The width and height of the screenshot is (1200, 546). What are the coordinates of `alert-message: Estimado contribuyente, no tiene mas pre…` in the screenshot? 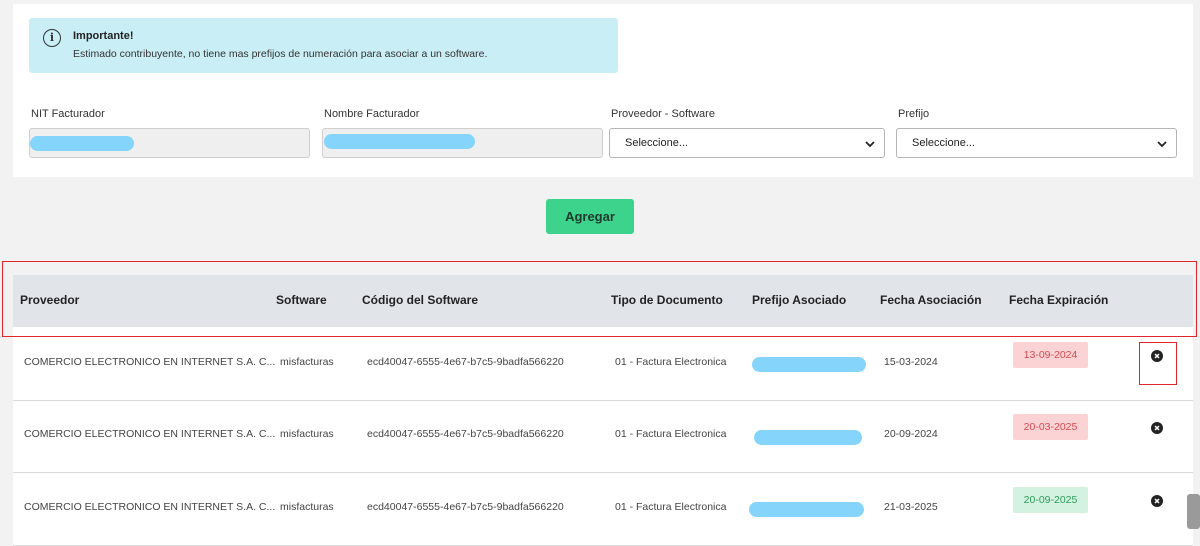 It's located at (280, 54).